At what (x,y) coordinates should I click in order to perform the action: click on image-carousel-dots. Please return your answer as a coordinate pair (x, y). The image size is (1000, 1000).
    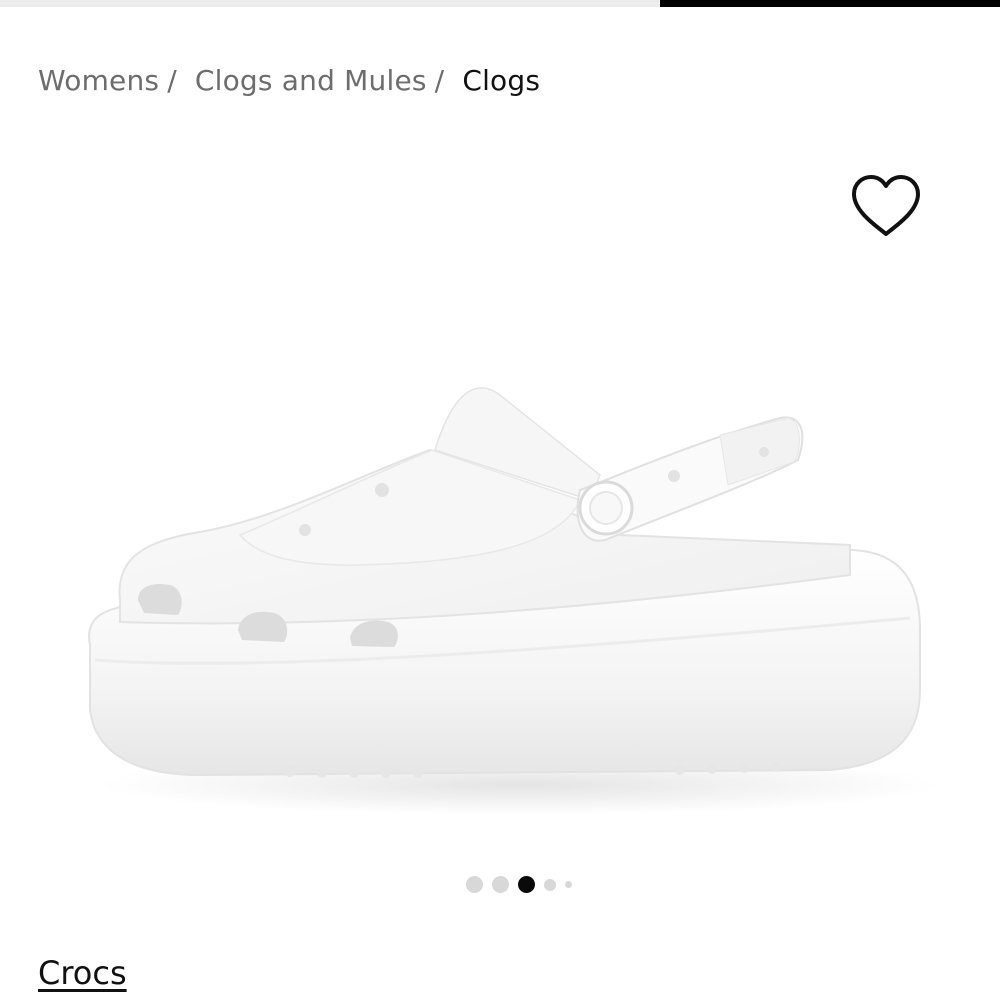
    Looking at the image, I should click on (519, 884).